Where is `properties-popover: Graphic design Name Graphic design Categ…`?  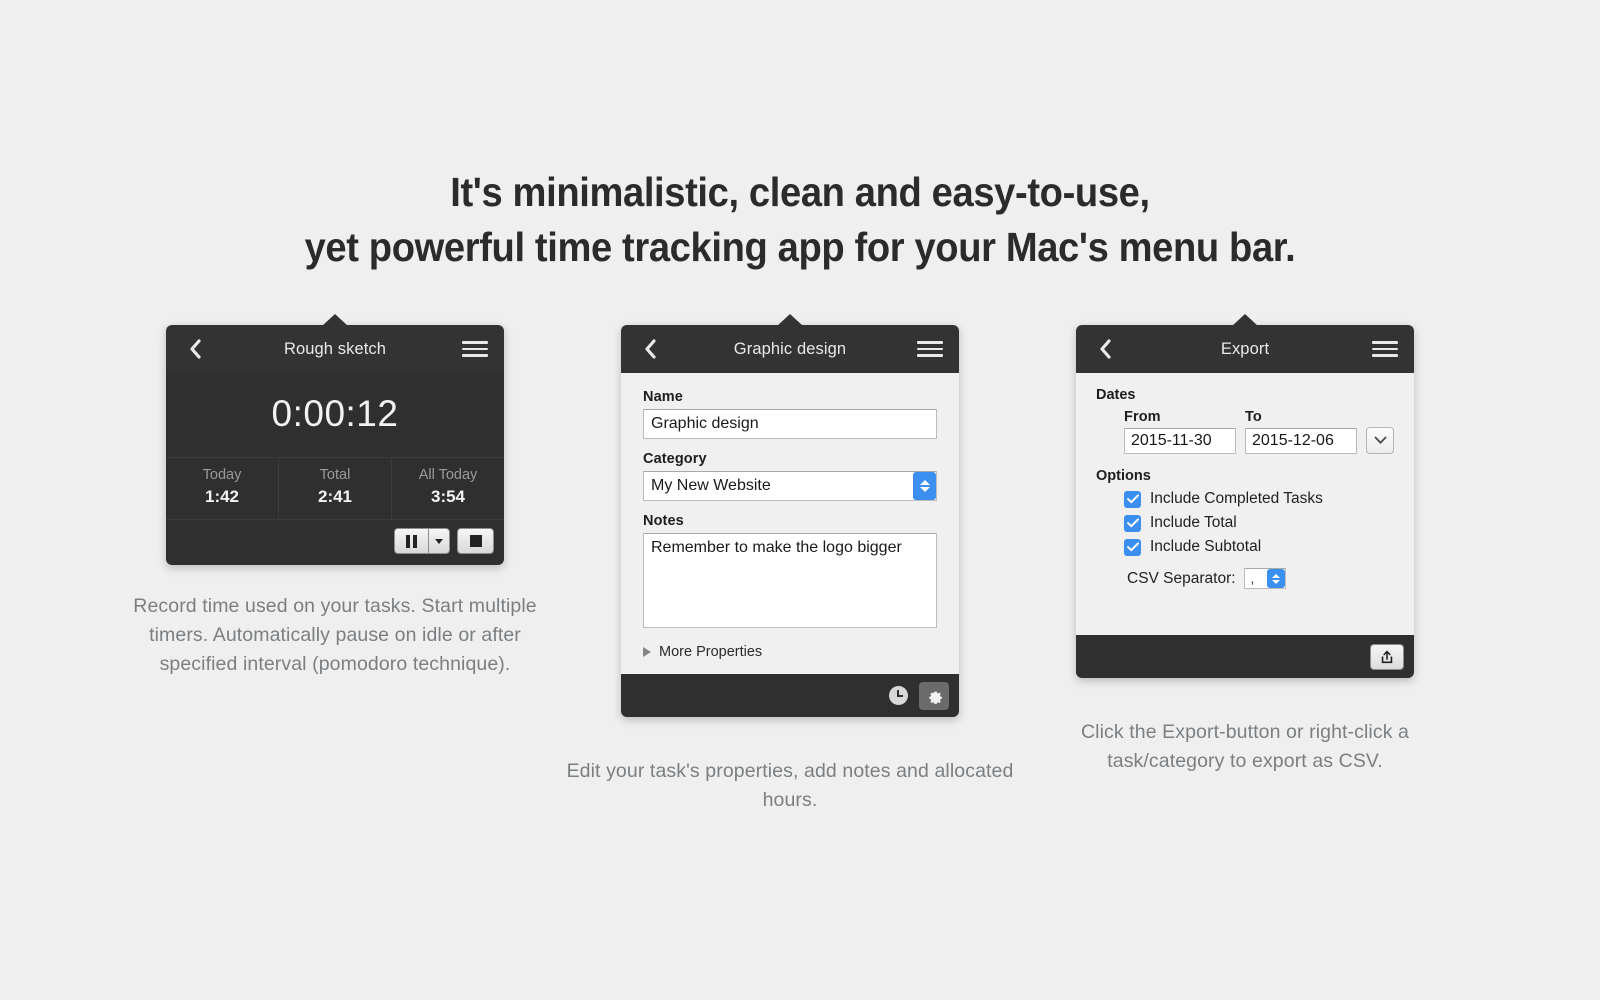
properties-popover: Graphic design Name Graphic design Categ… is located at coordinates (790, 515).